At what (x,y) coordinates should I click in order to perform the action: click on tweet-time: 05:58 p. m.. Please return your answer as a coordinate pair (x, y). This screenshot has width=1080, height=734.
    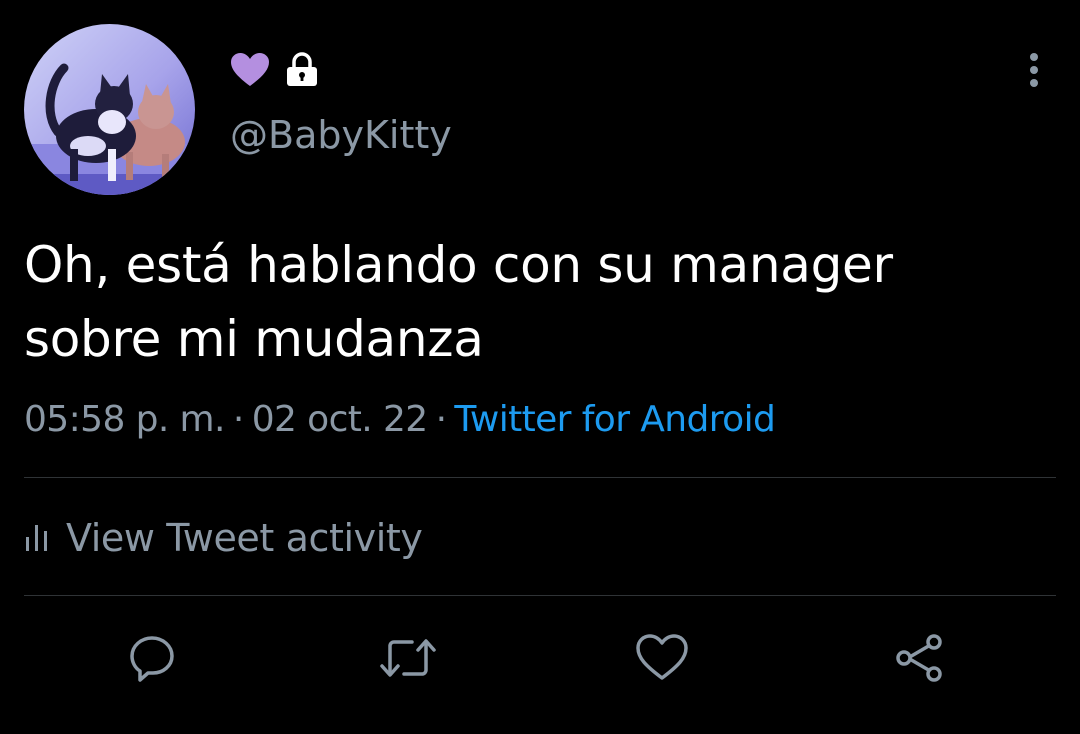
    Looking at the image, I should click on (124, 419).